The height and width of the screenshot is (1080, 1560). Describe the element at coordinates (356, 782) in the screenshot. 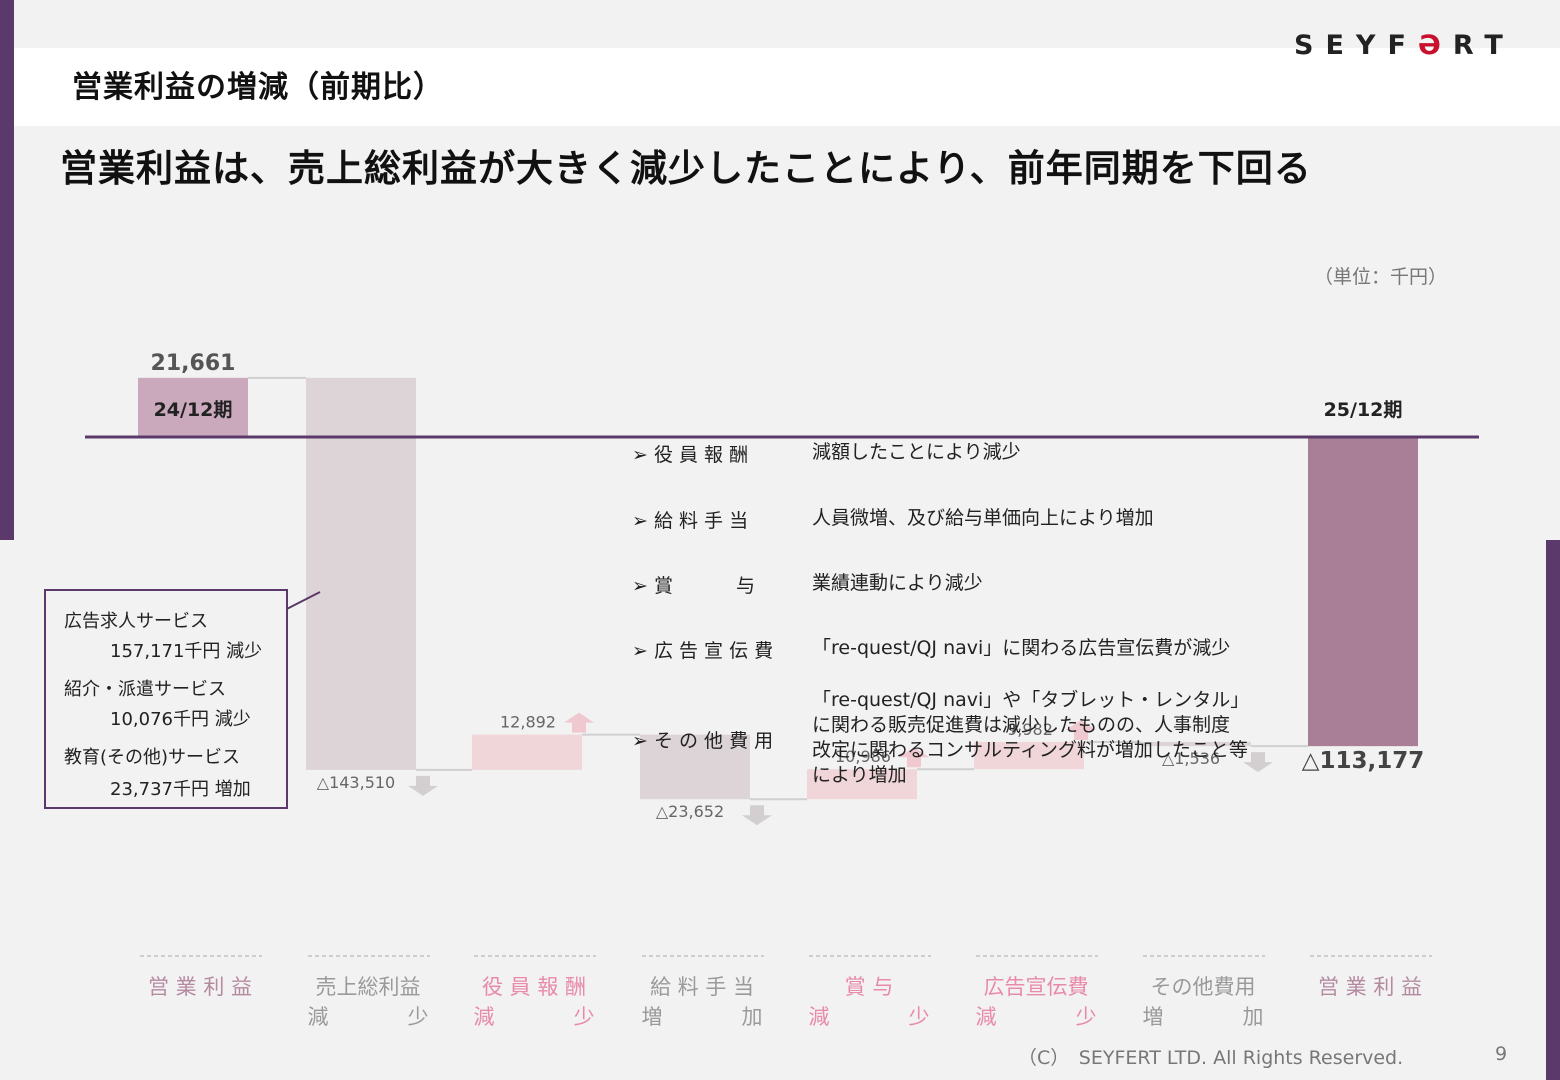

I see `step-value-label: △143,510` at that location.